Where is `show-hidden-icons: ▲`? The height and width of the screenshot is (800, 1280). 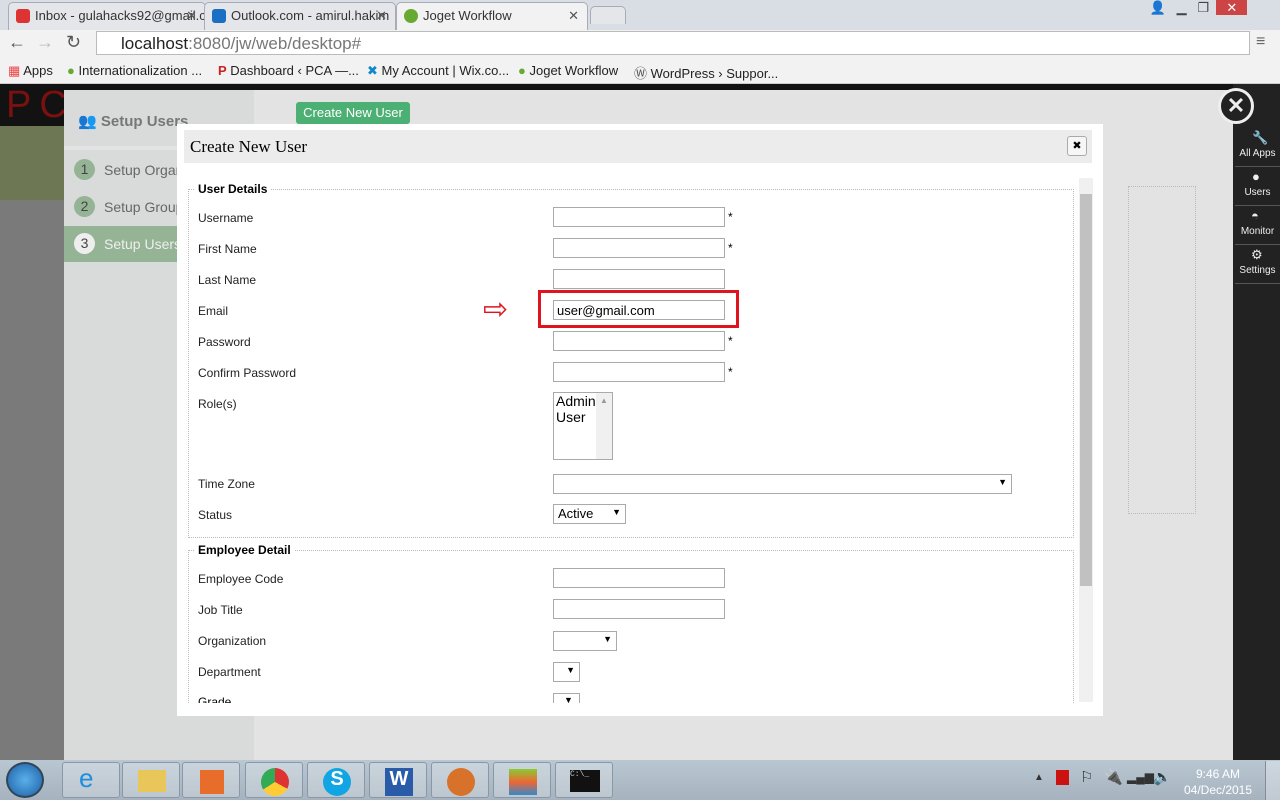
show-hidden-icons: ▲ is located at coordinates (1039, 777).